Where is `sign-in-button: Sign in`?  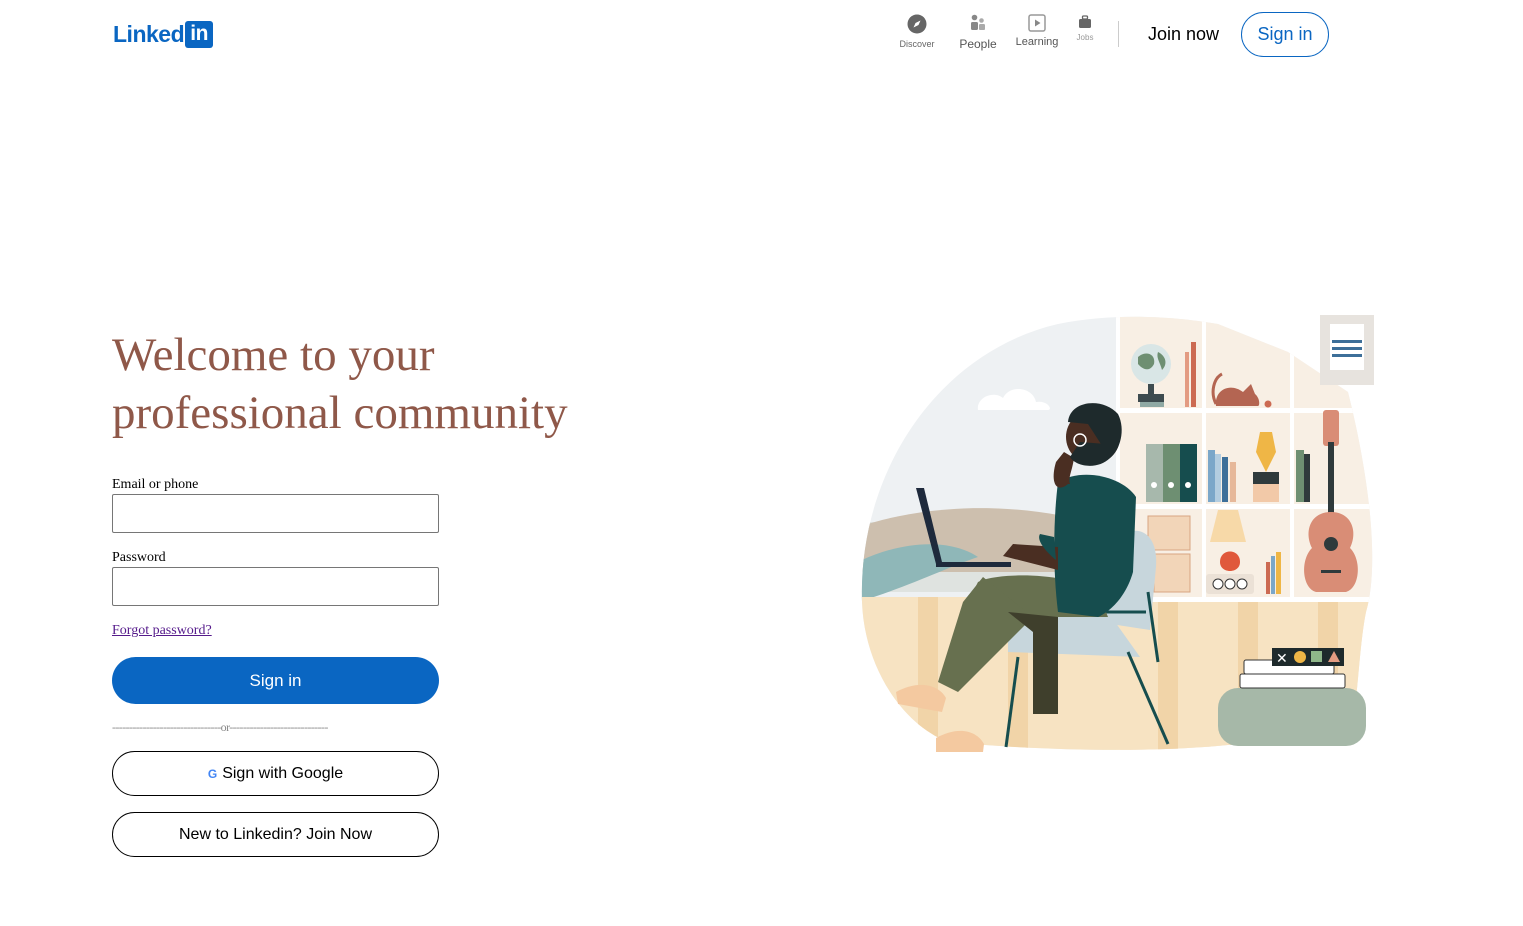 sign-in-button: Sign in is located at coordinates (275, 680).